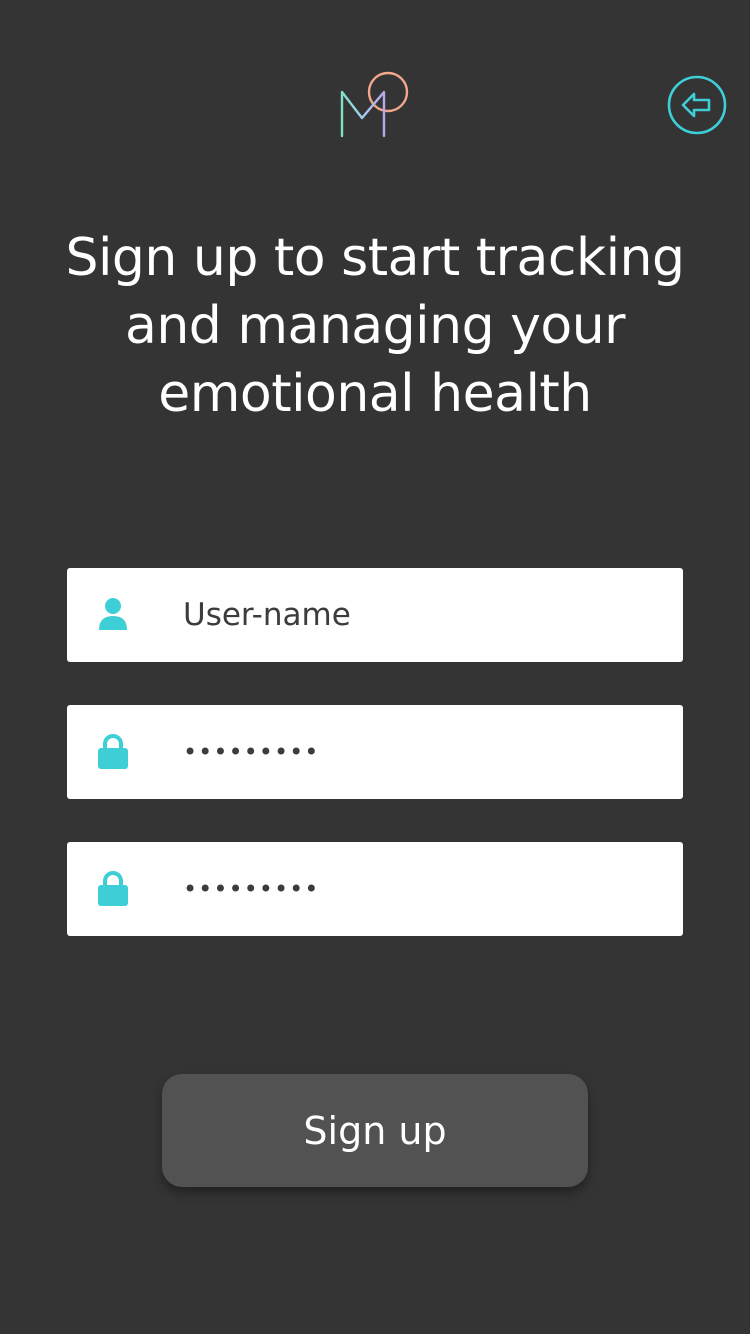 The height and width of the screenshot is (1334, 750). I want to click on user-icon, so click(113, 614).